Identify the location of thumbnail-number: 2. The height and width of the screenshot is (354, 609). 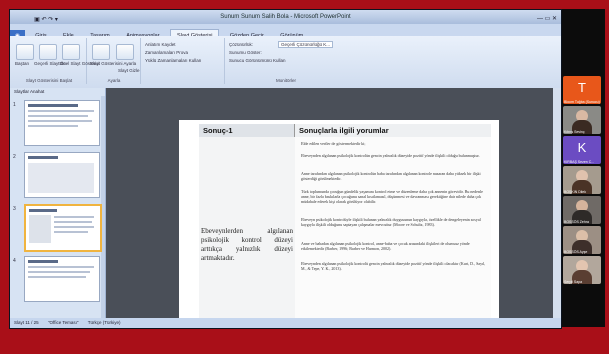
(14, 157).